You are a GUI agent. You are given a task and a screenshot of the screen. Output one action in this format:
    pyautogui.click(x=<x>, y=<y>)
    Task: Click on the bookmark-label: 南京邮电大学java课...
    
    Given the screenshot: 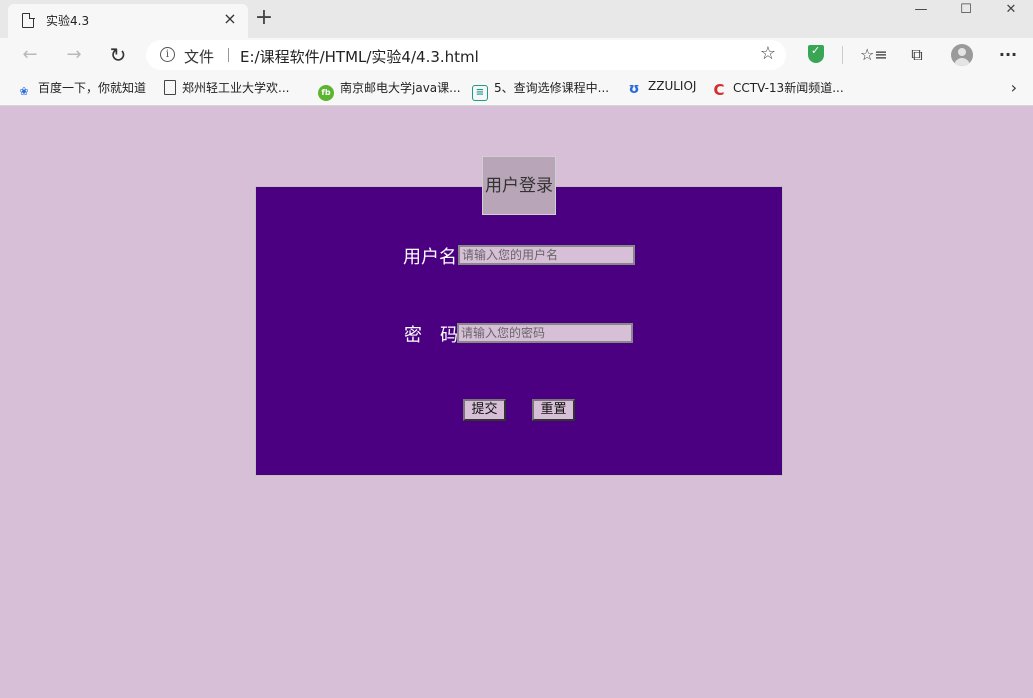 What is the action you would take?
    pyautogui.click(x=400, y=88)
    